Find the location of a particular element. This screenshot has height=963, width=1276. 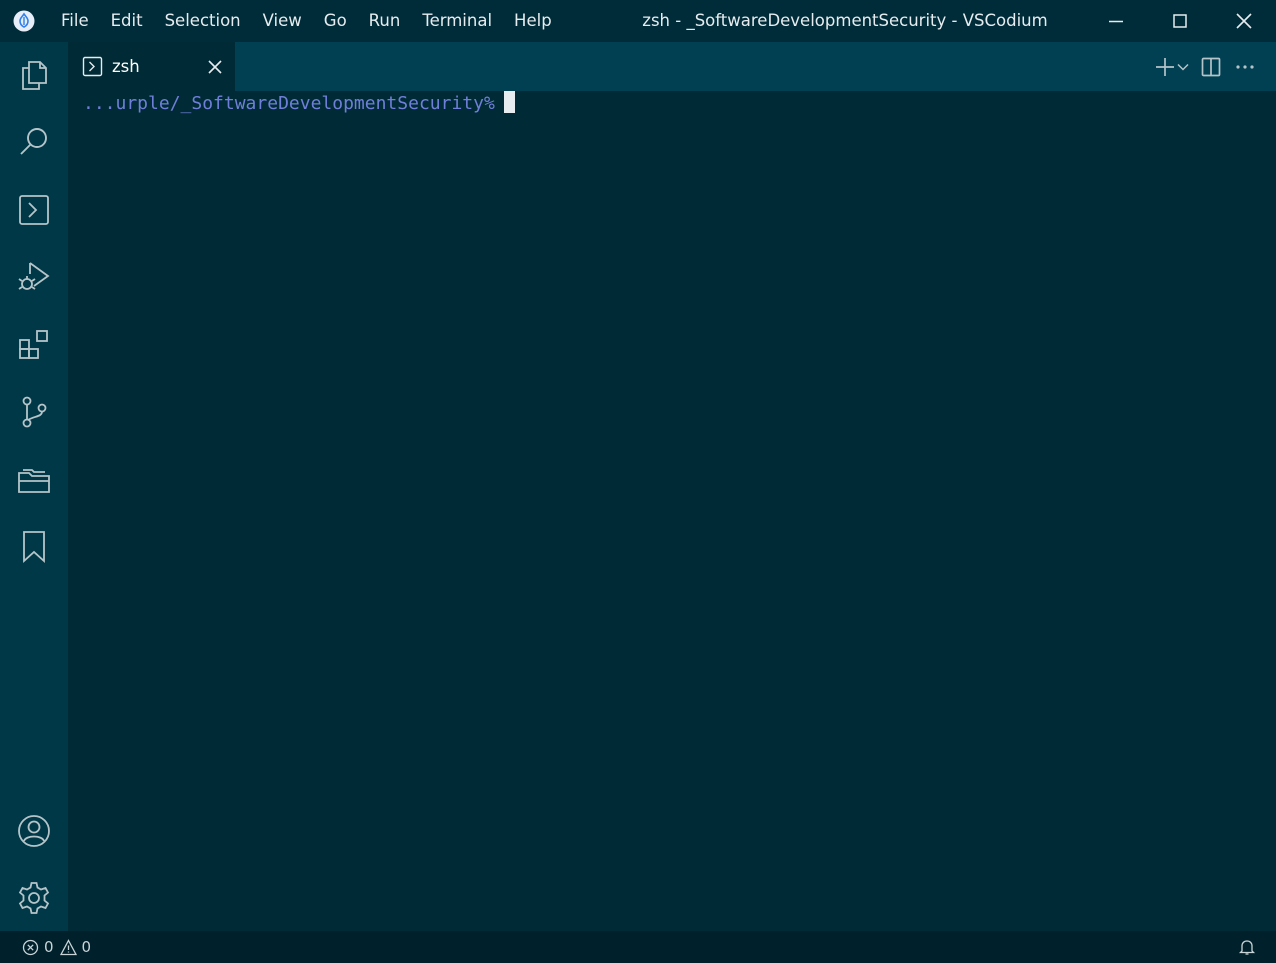

source-control-icon is located at coordinates (34, 412).